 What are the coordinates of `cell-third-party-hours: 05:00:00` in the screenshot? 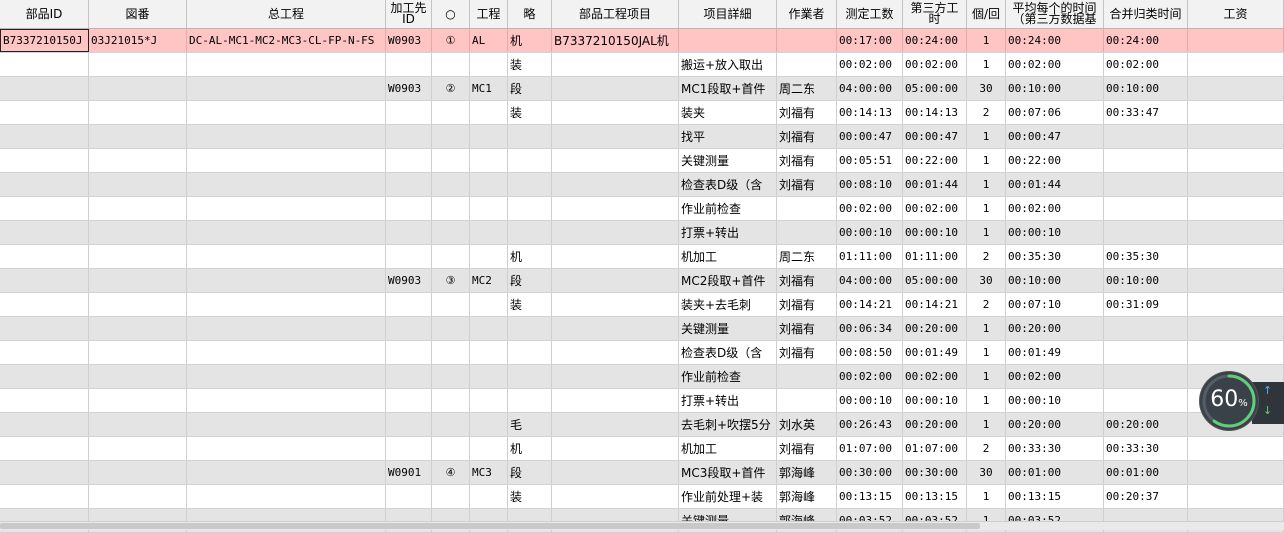 It's located at (935, 280).